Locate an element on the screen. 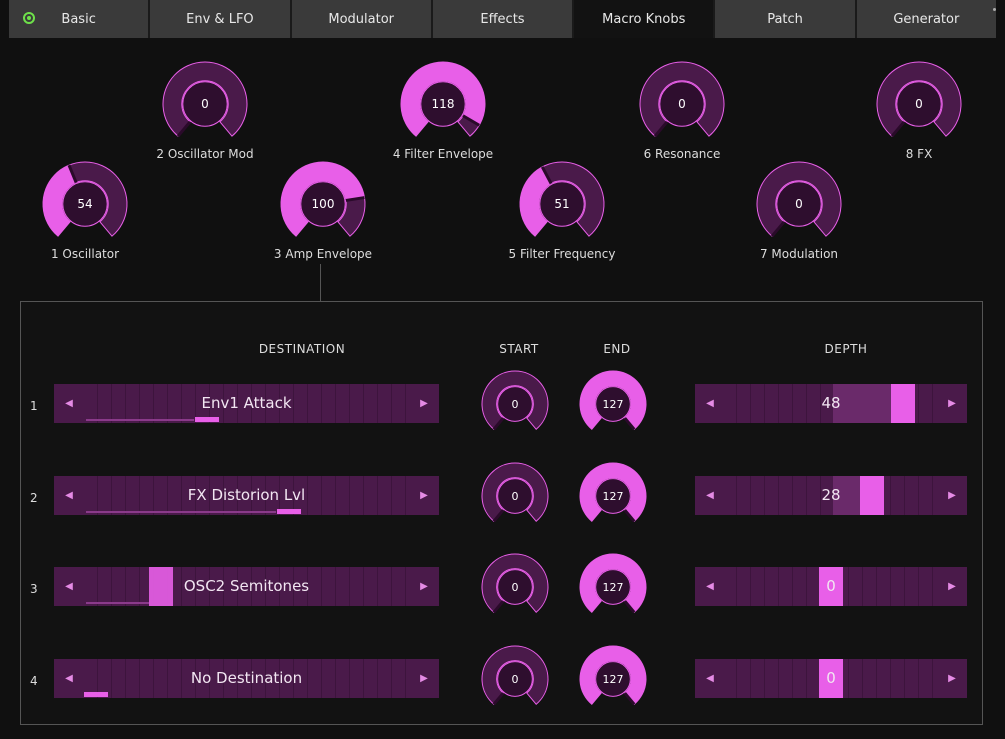 This screenshot has height=739, width=1005. depth-value: 48 is located at coordinates (831, 403).